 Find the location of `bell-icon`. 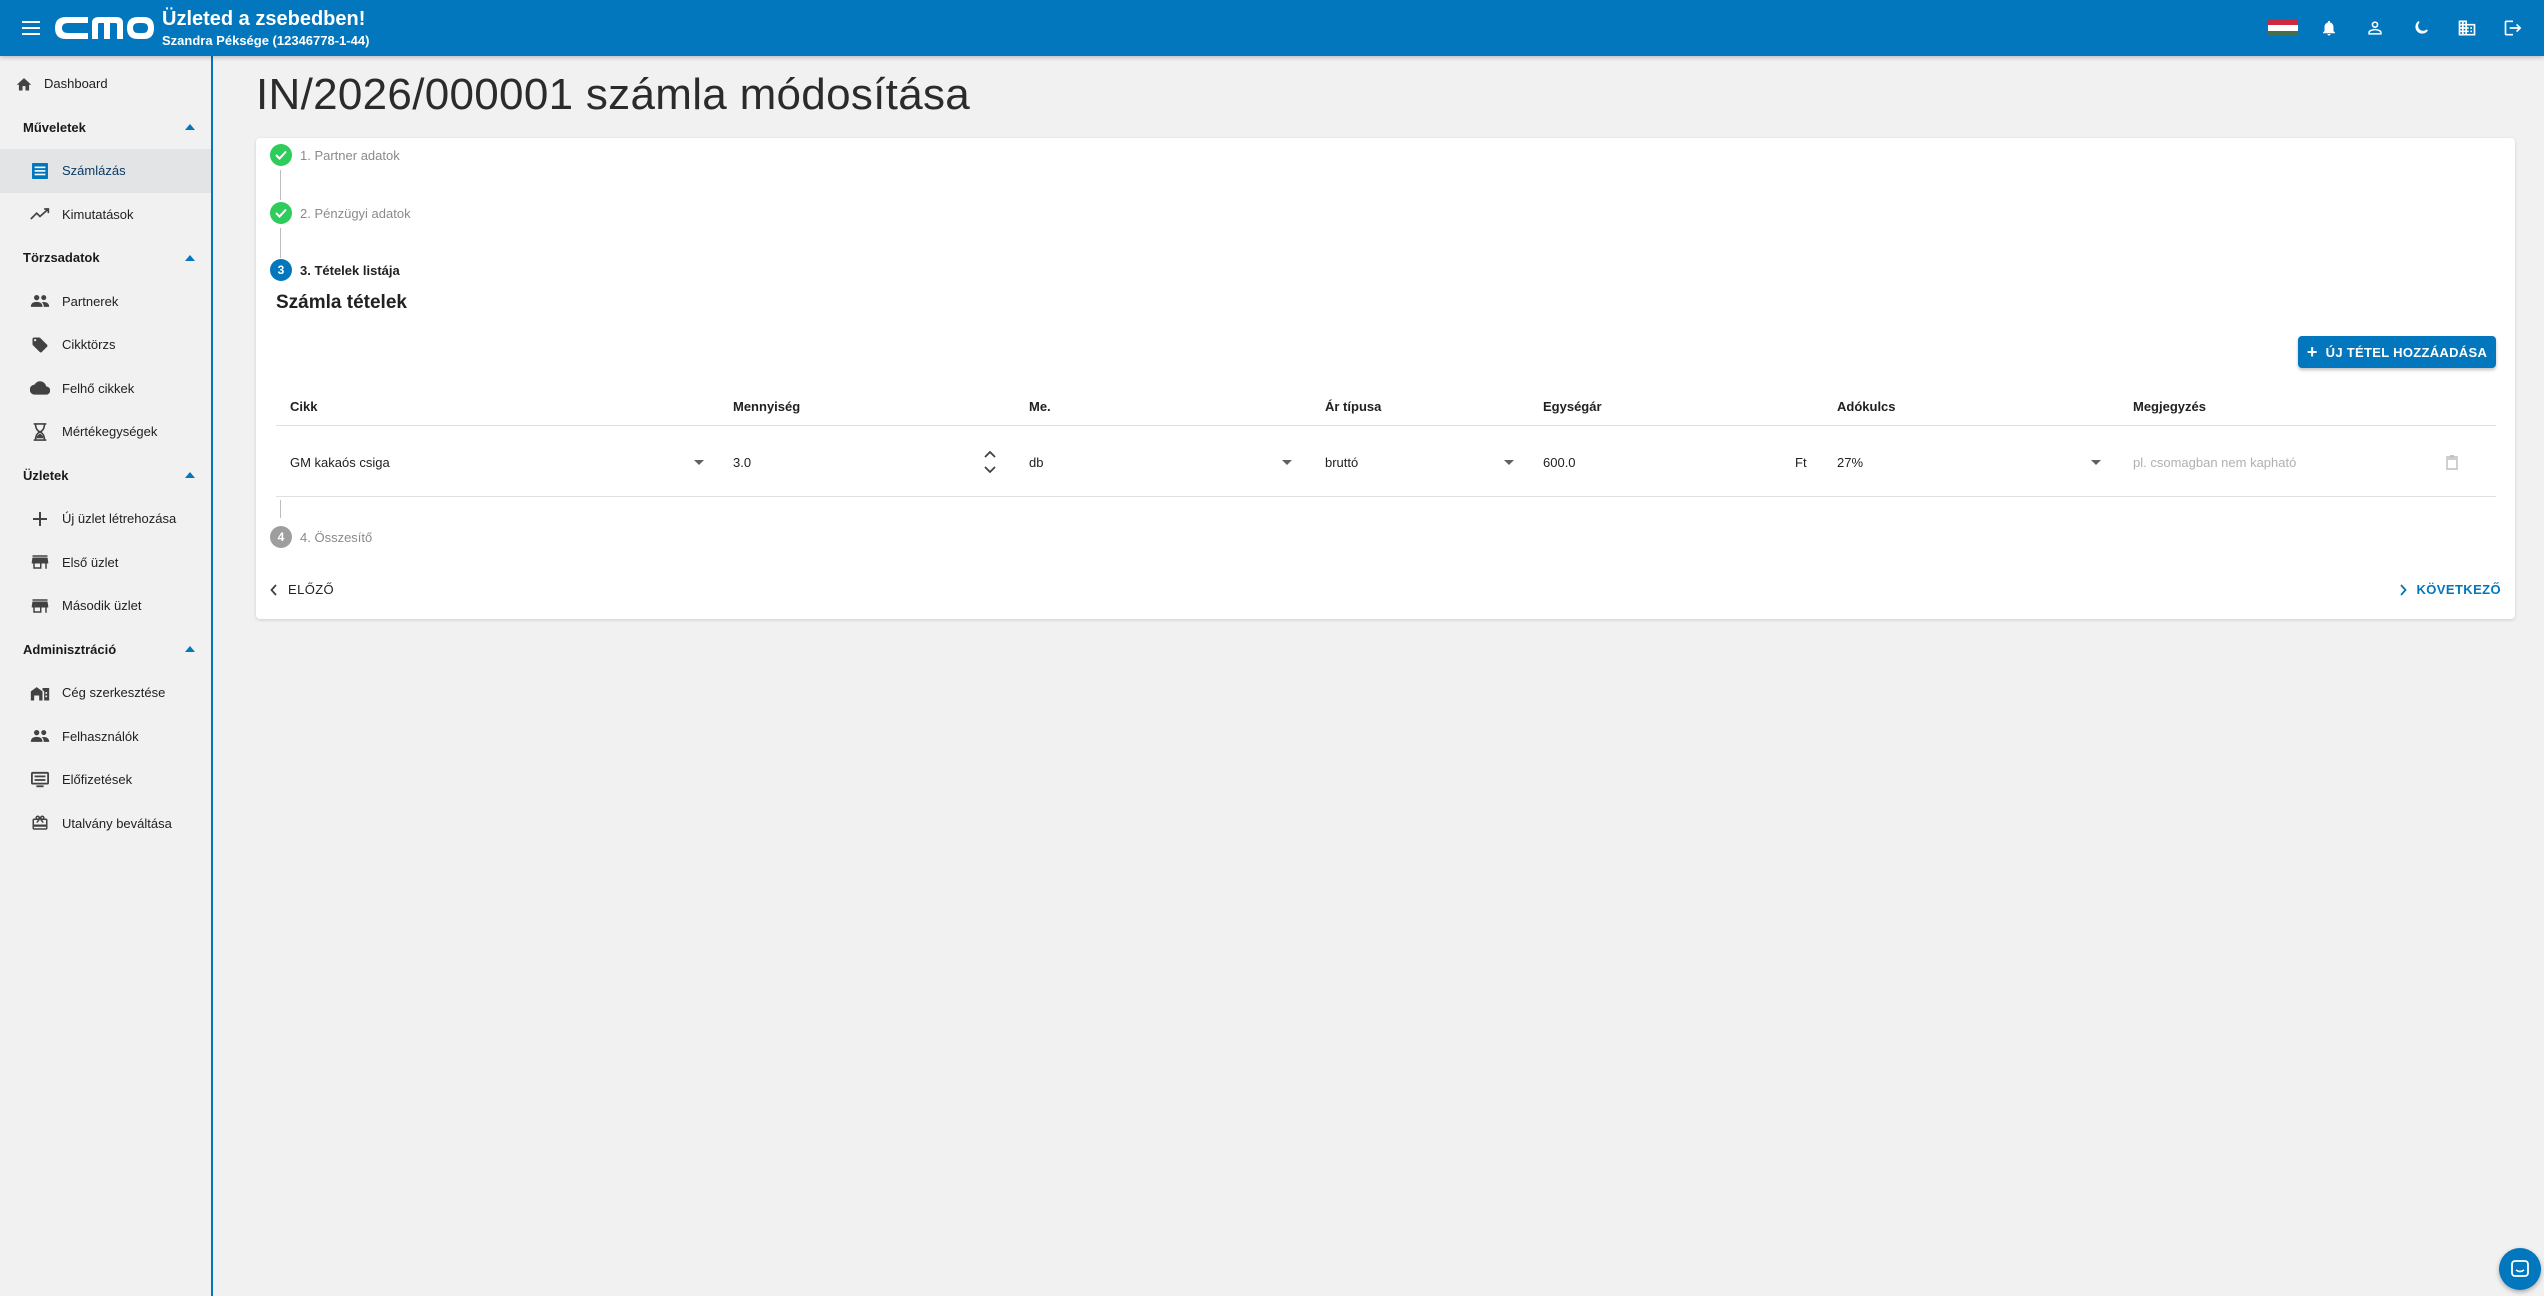

bell-icon is located at coordinates (2329, 28).